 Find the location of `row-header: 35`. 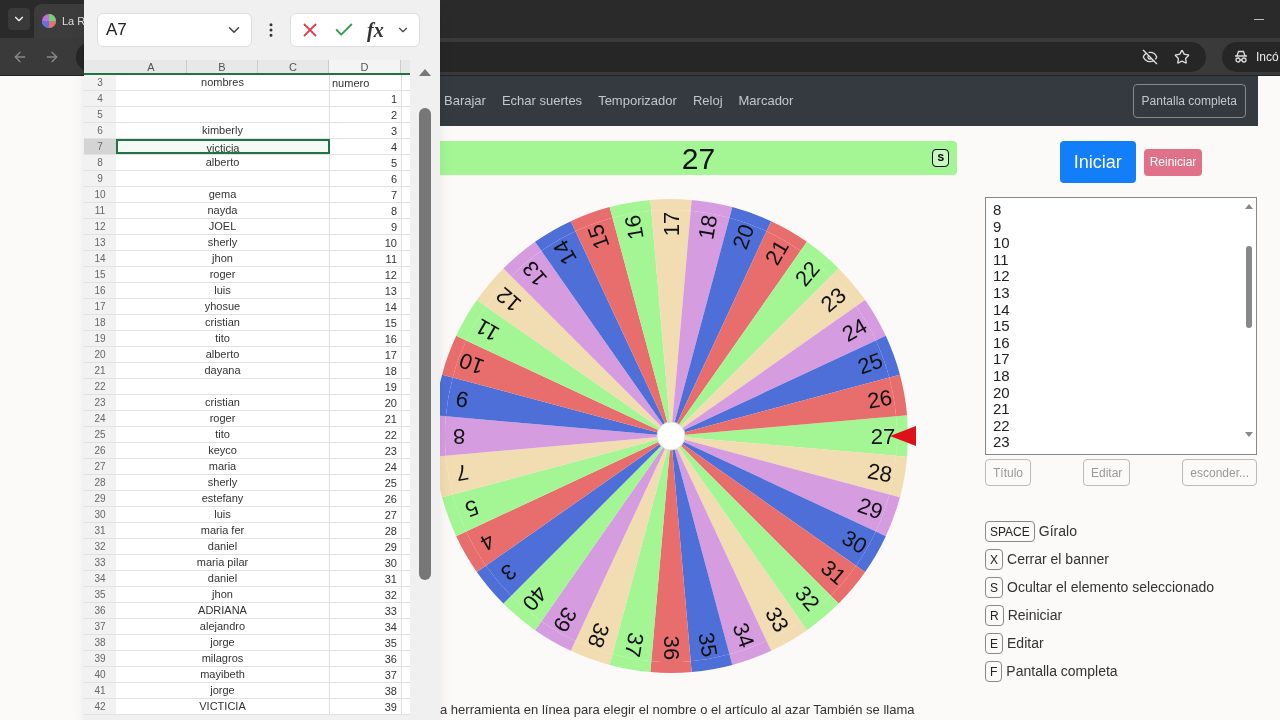

row-header: 35 is located at coordinates (100, 594).